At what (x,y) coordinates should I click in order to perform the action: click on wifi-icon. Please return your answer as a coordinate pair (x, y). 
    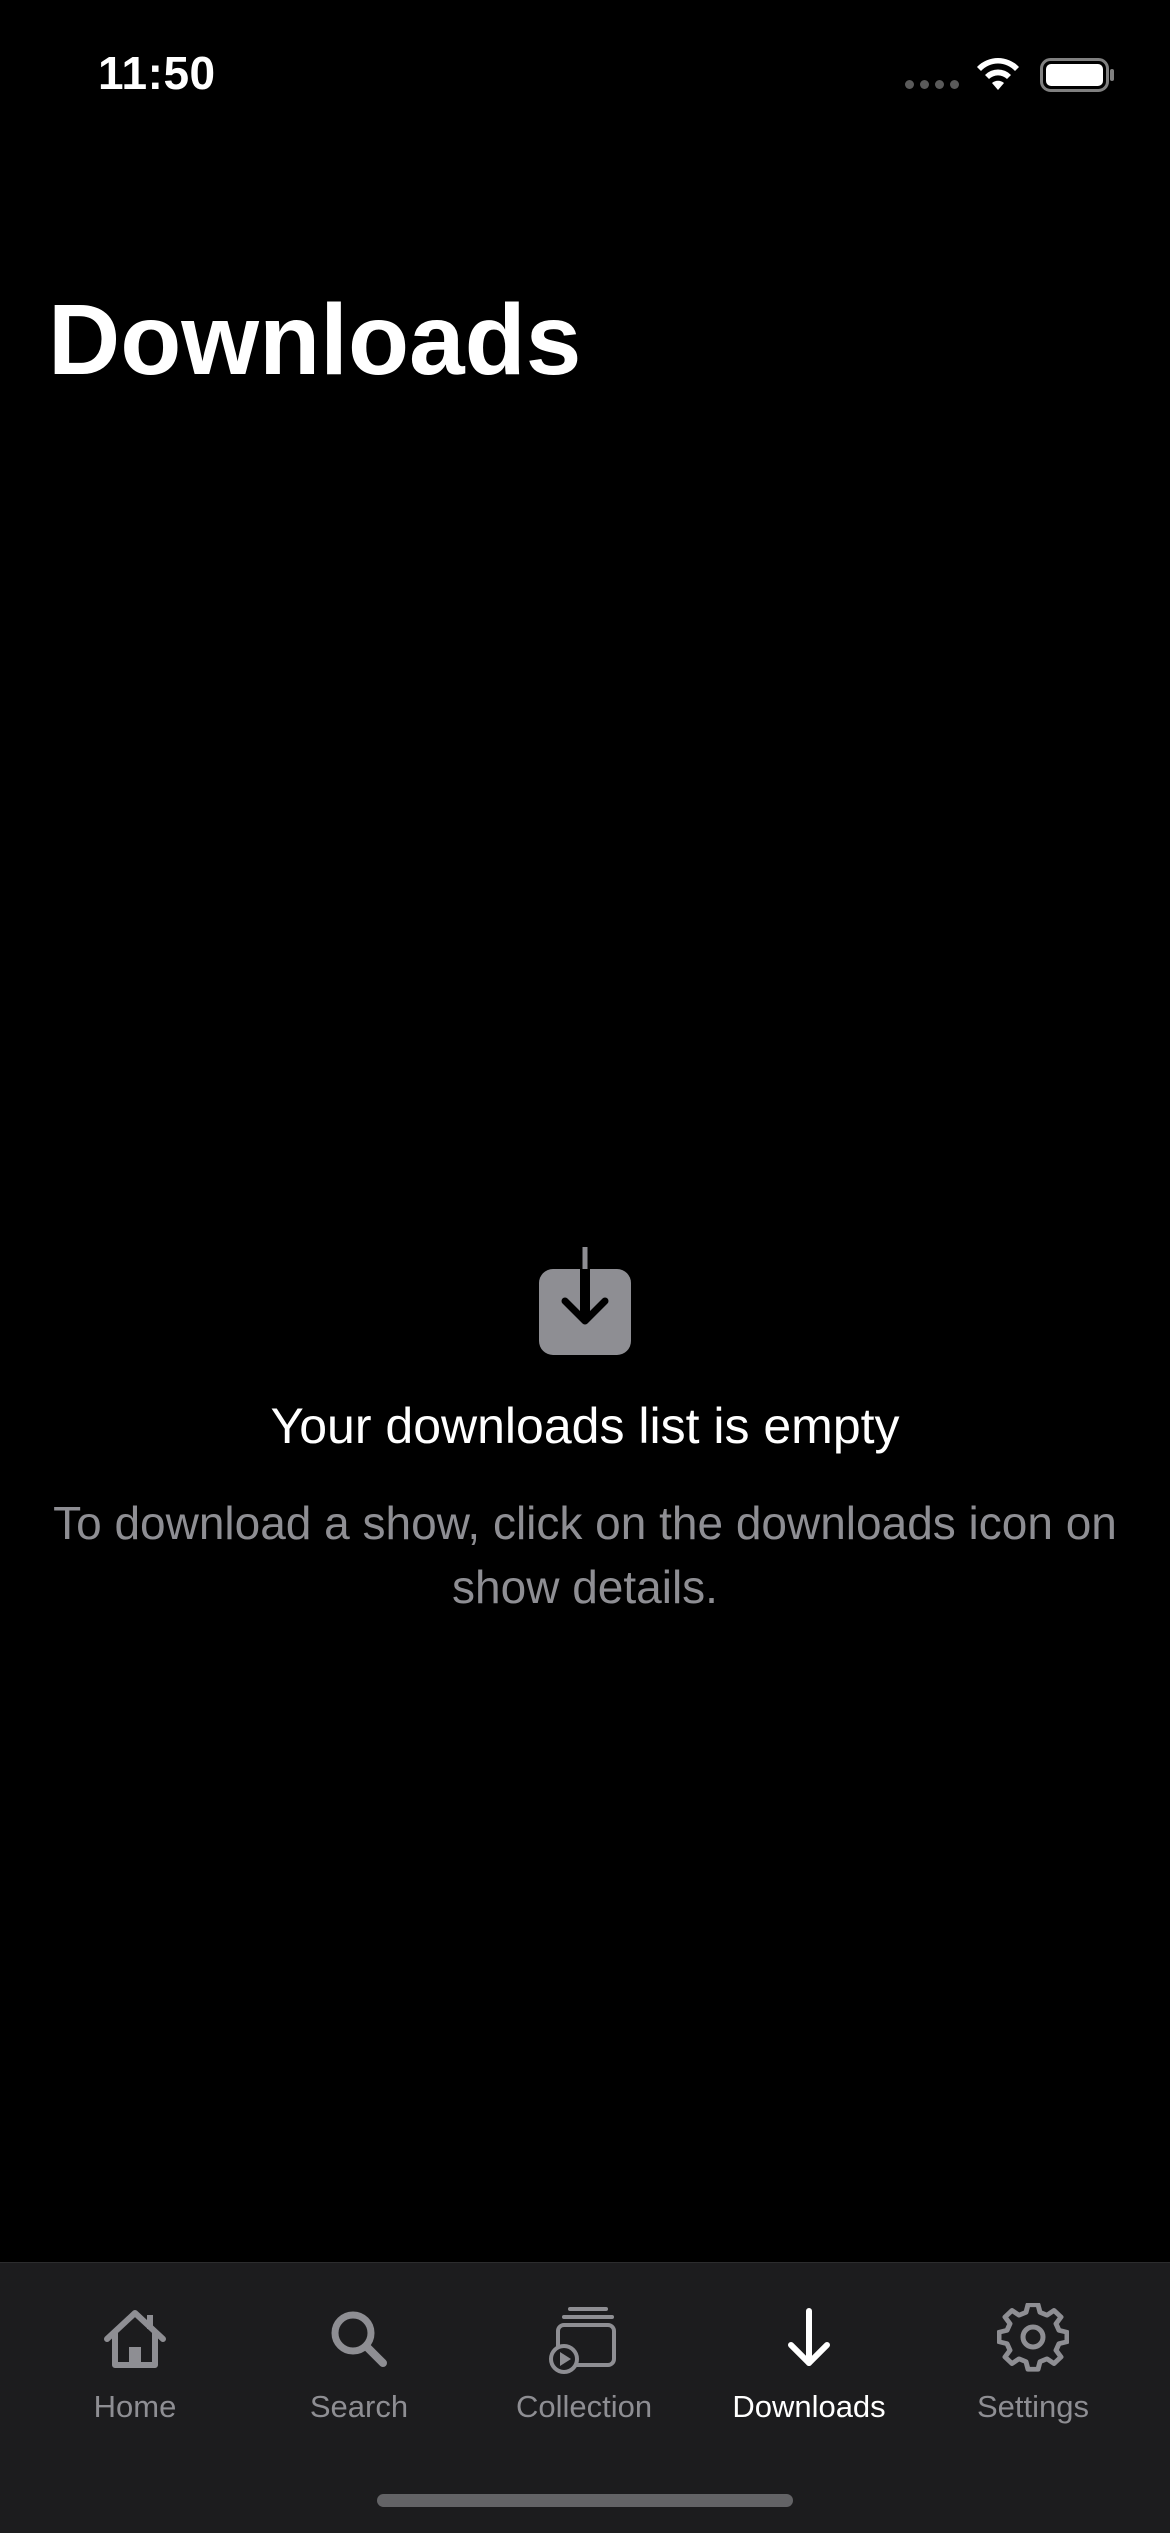
    Looking at the image, I should click on (998, 74).